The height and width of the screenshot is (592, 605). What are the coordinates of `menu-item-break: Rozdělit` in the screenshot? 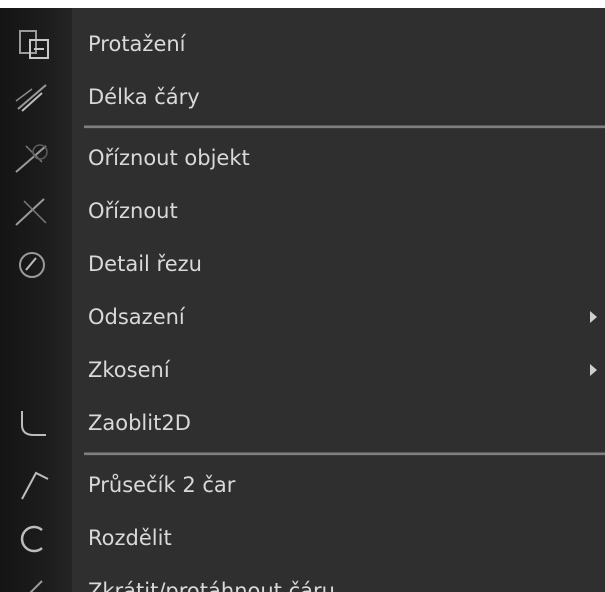 It's located at (302, 538).